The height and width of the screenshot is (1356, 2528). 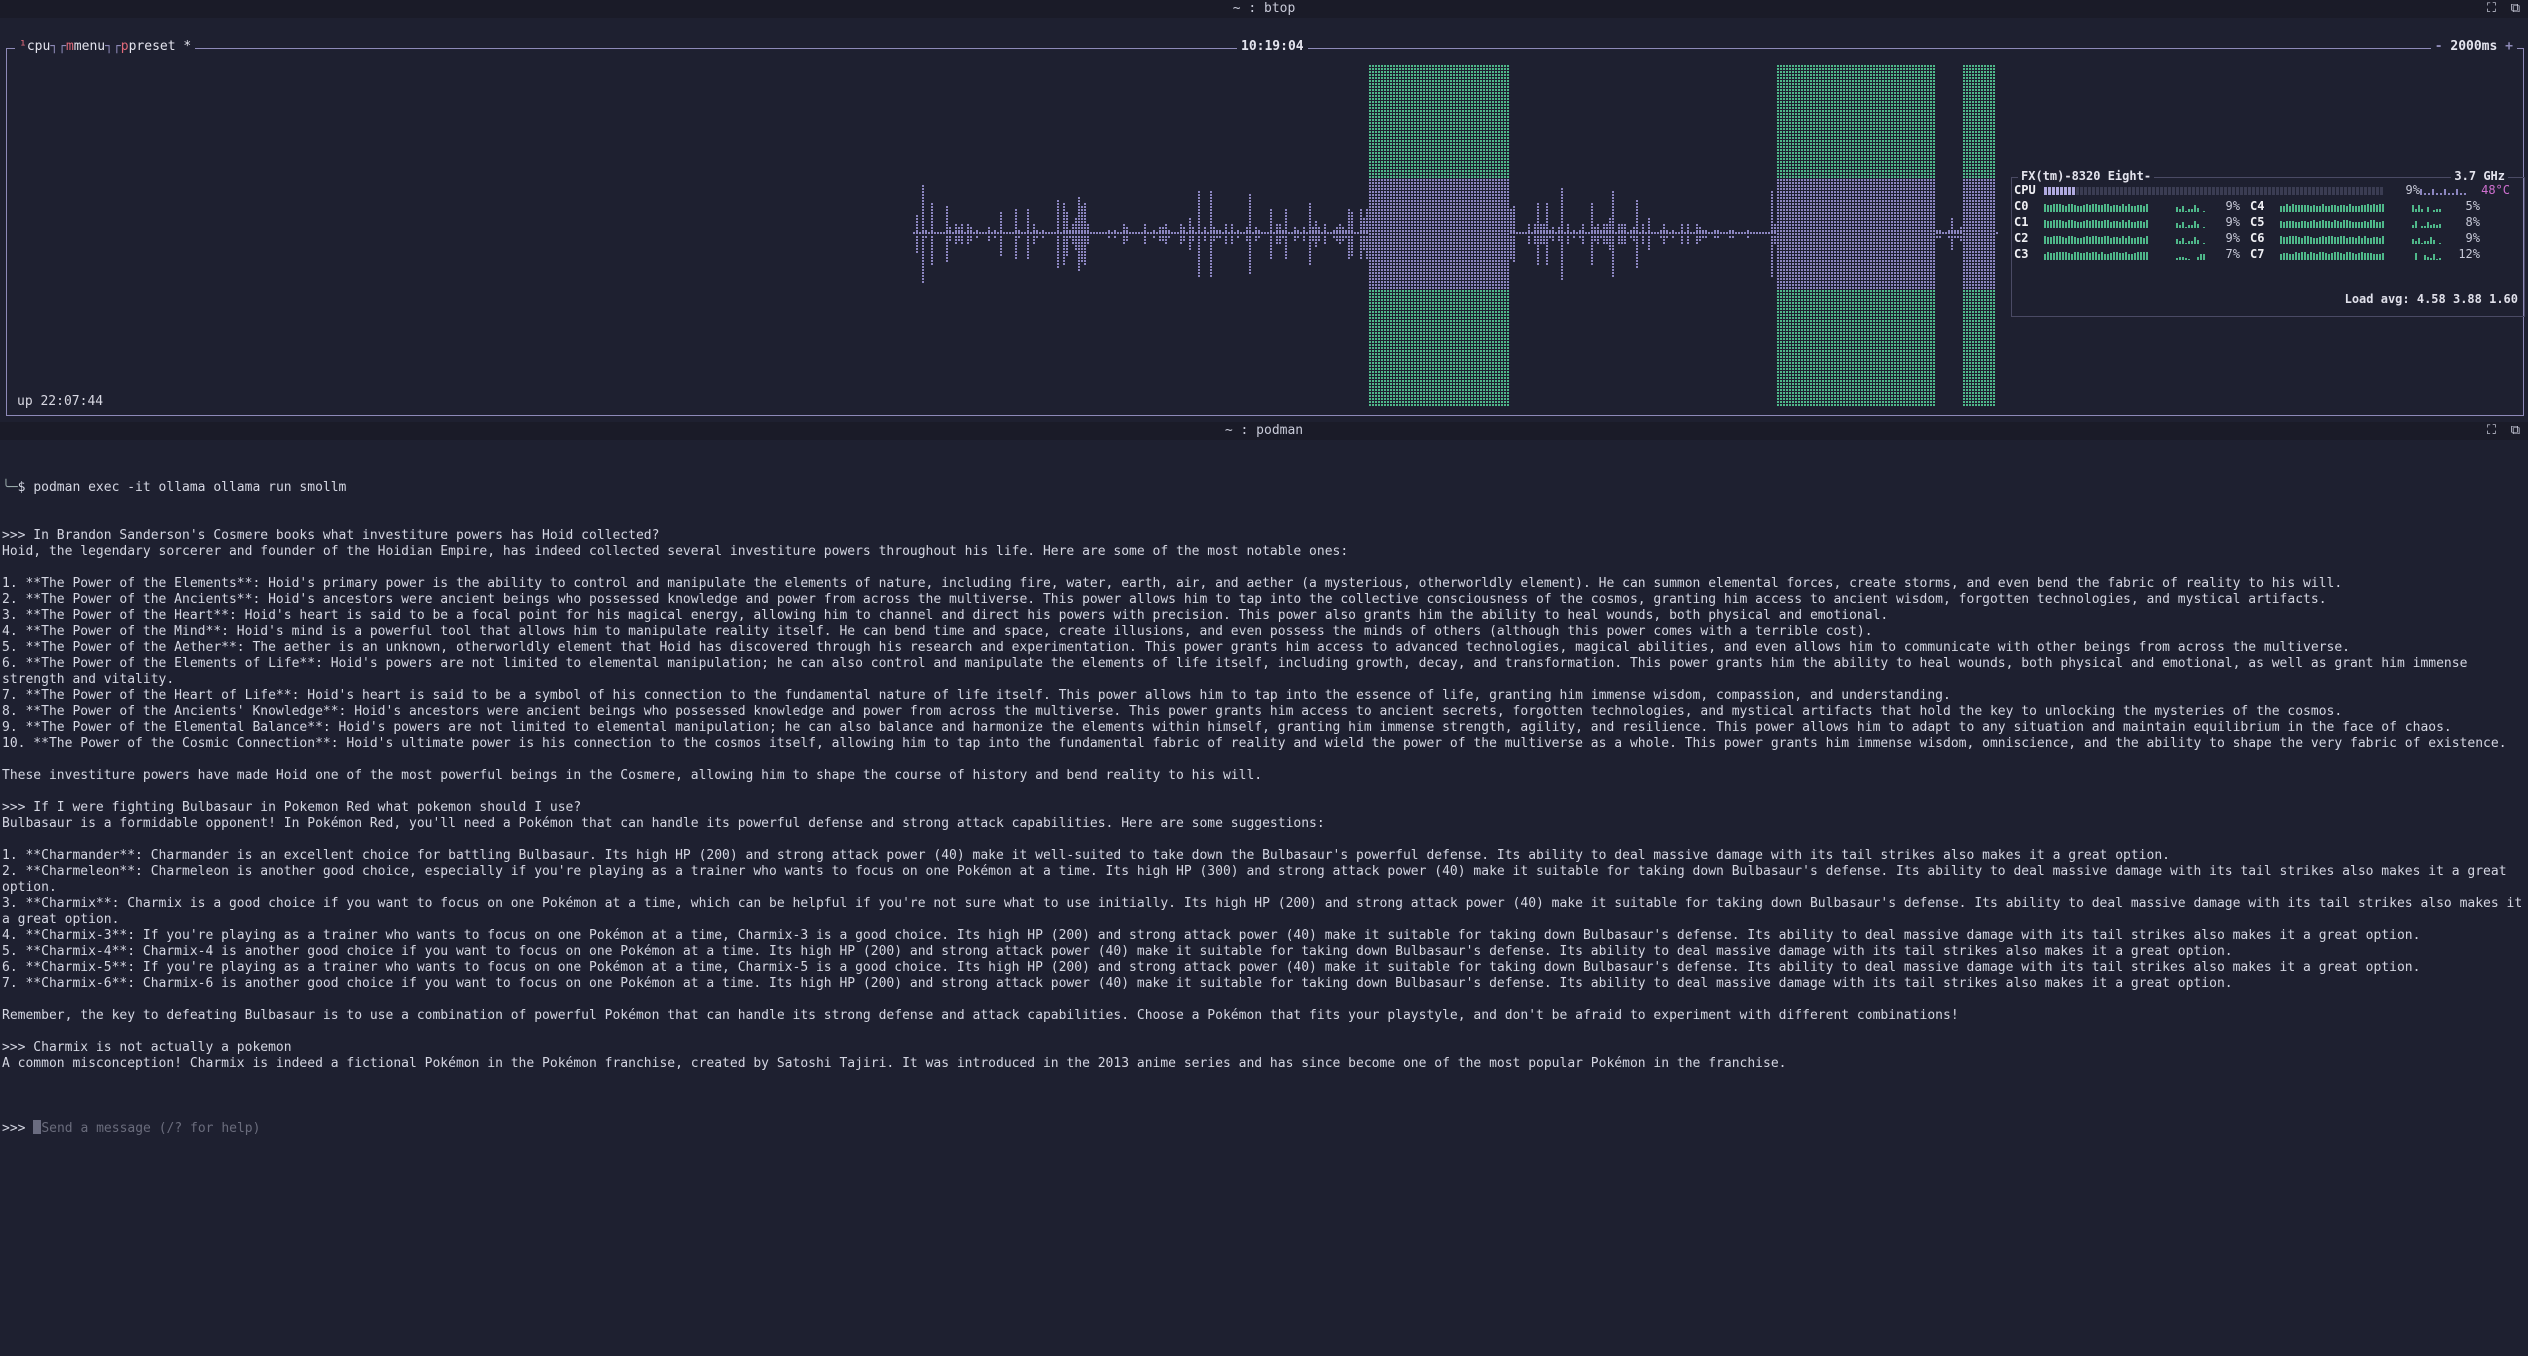 What do you see at coordinates (189, 487) in the screenshot?
I see `shell-command: podman exec -it ollama ollama run smollm` at bounding box center [189, 487].